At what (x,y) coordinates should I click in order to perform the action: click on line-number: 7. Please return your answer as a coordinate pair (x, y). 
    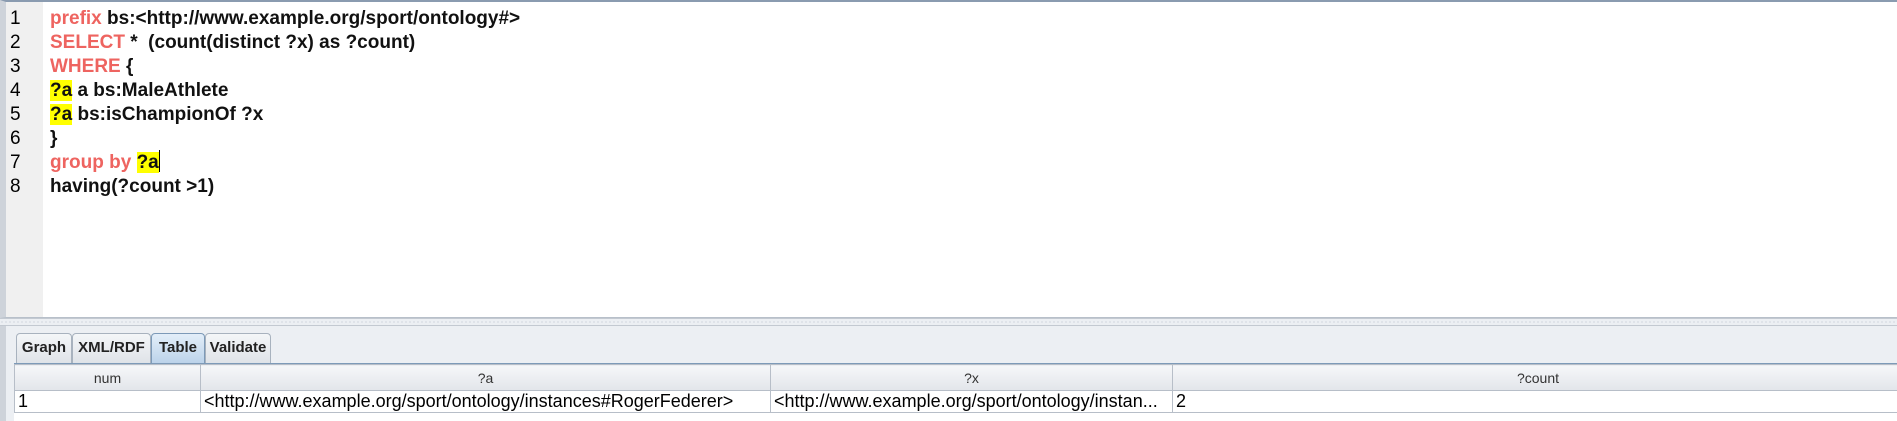
    Looking at the image, I should click on (15, 162).